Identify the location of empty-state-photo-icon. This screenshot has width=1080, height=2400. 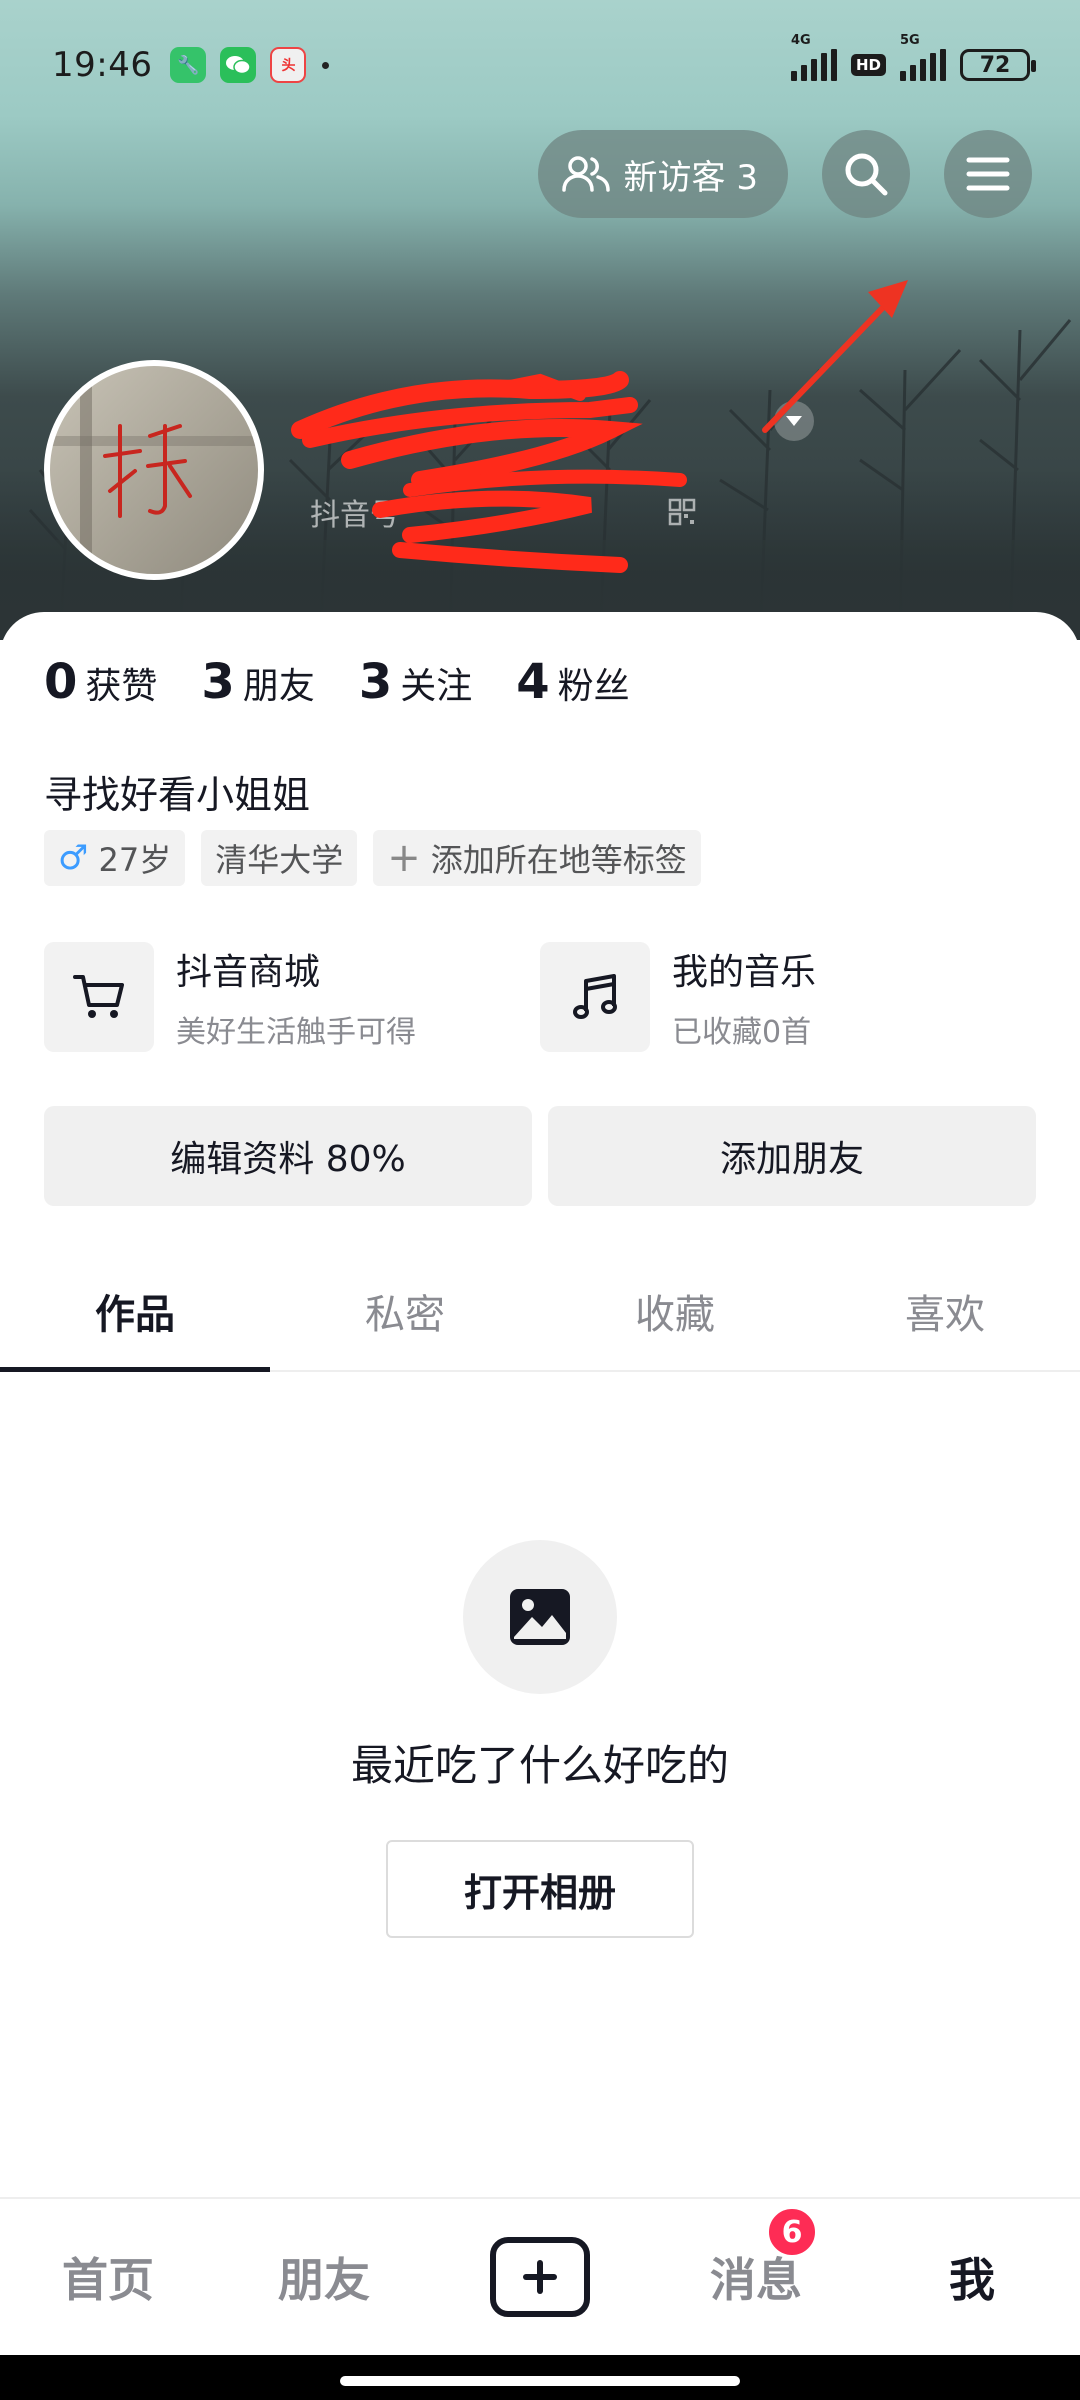
(540, 1617).